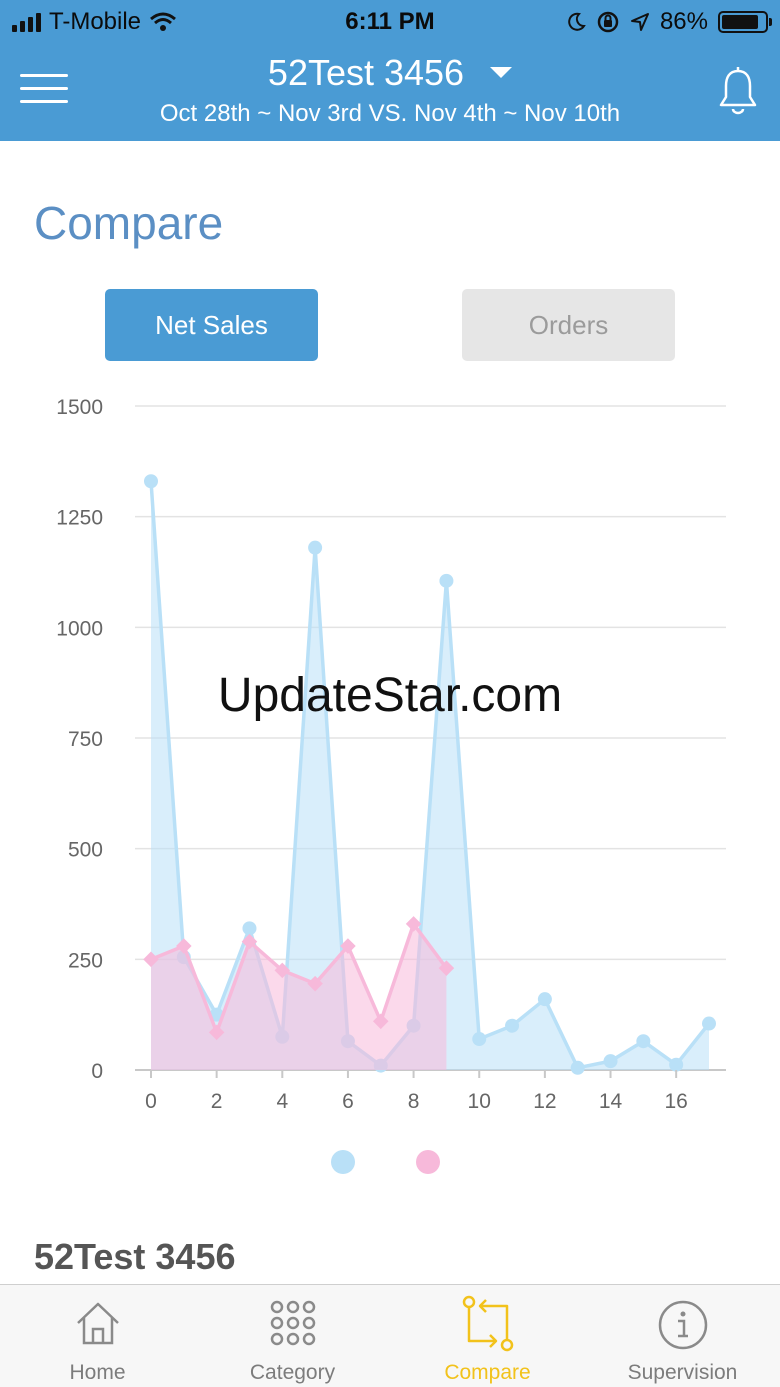 The width and height of the screenshot is (780, 1387). I want to click on home-icon, so click(97, 1323).